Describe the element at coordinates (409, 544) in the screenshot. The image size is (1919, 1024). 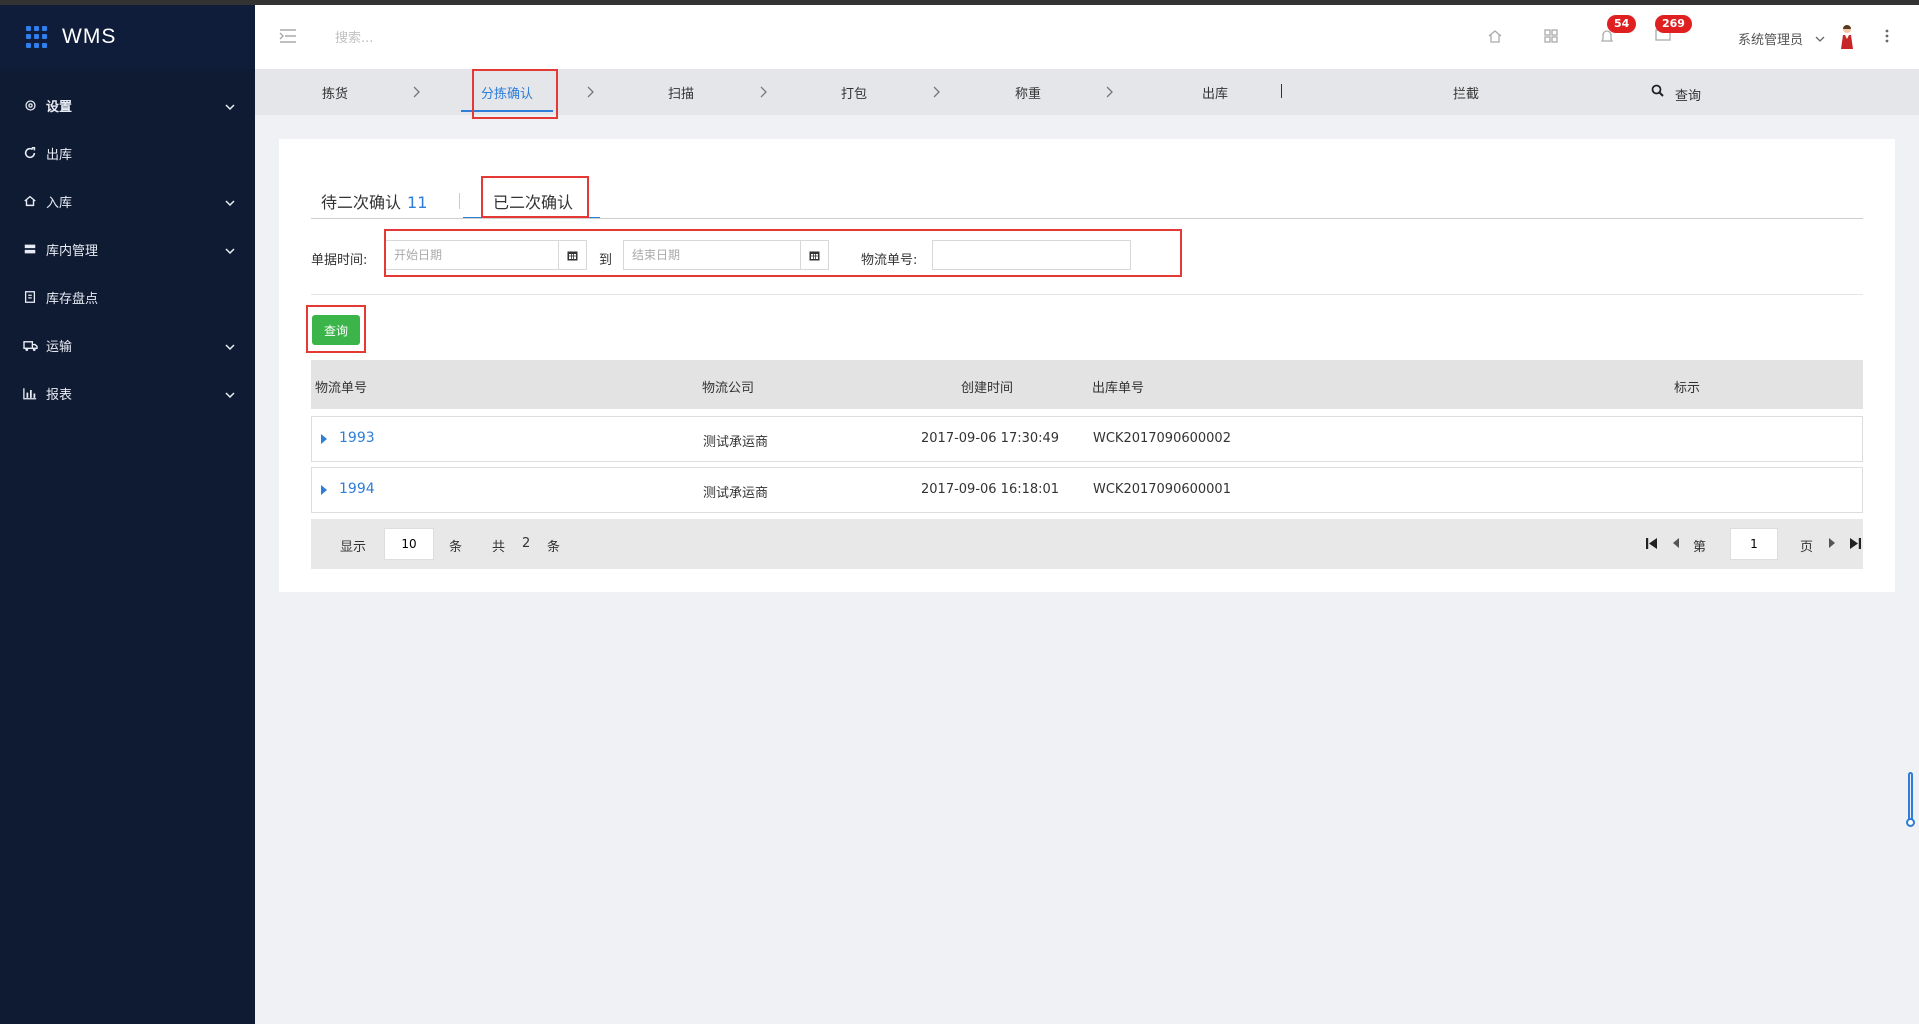
I see `page-size-input` at that location.